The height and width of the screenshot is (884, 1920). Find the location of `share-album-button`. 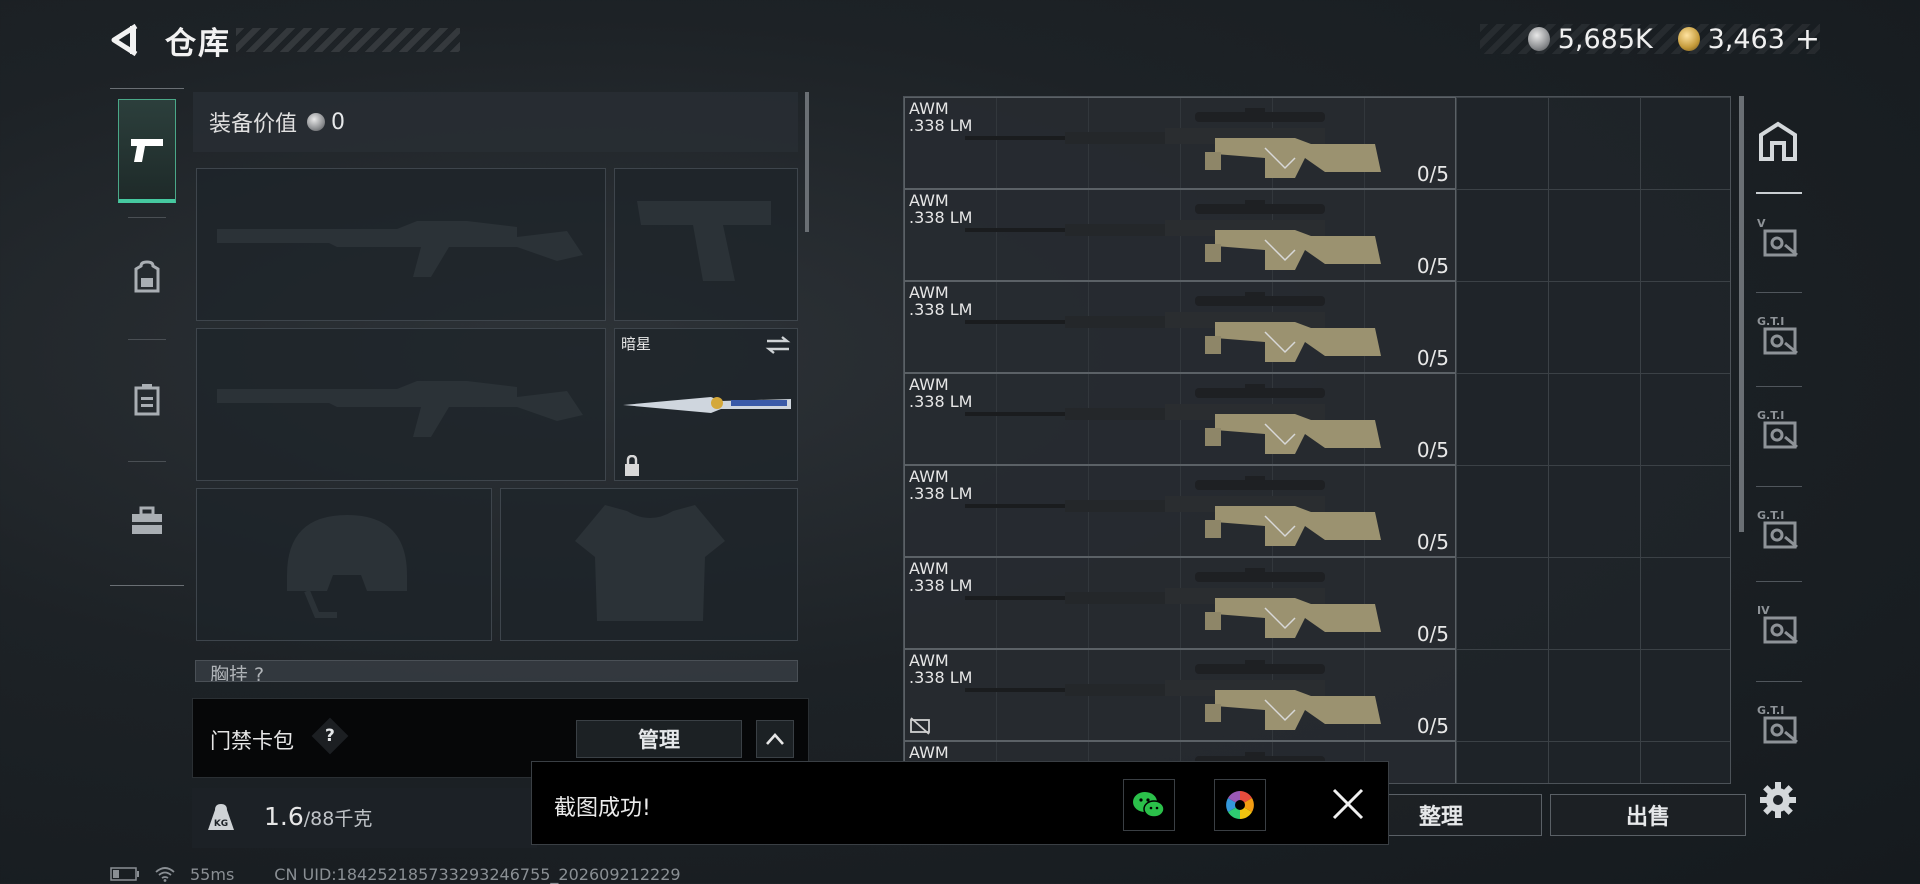

share-album-button is located at coordinates (1240, 805).